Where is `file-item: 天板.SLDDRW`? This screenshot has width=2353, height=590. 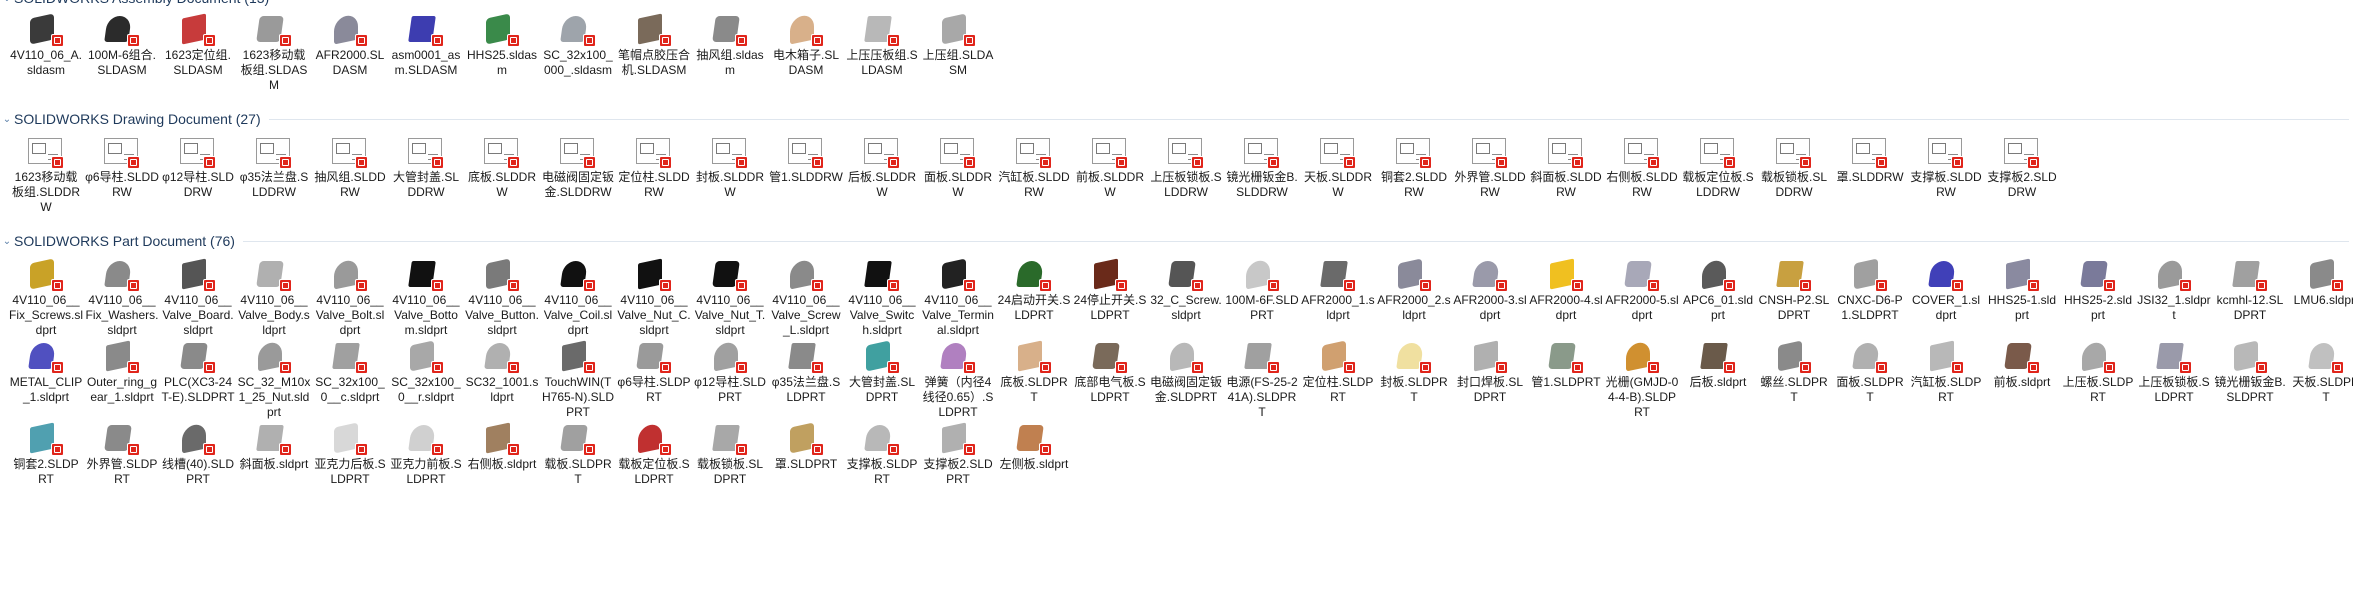
file-item: 天板.SLDDRW is located at coordinates (1338, 174).